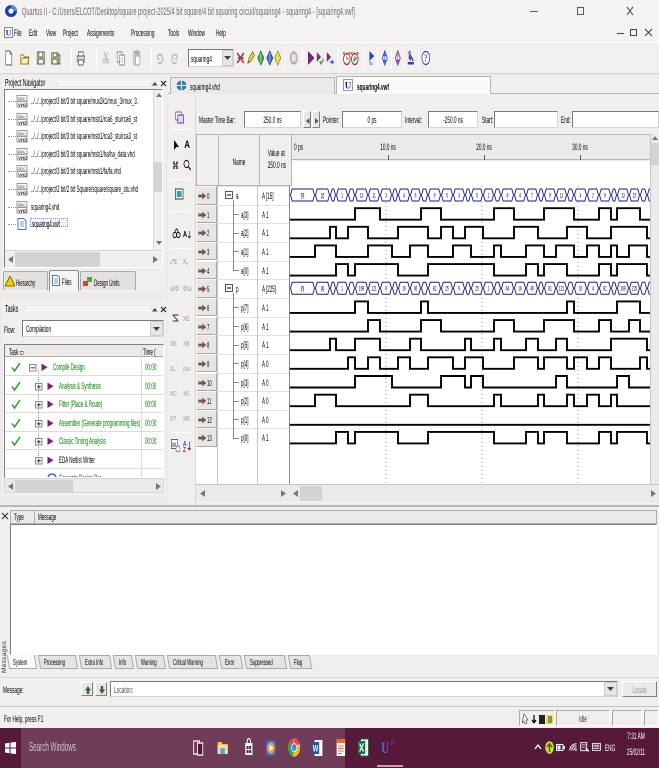 The image size is (659, 768). I want to click on svg-text: Xₓ, so click(186, 262).